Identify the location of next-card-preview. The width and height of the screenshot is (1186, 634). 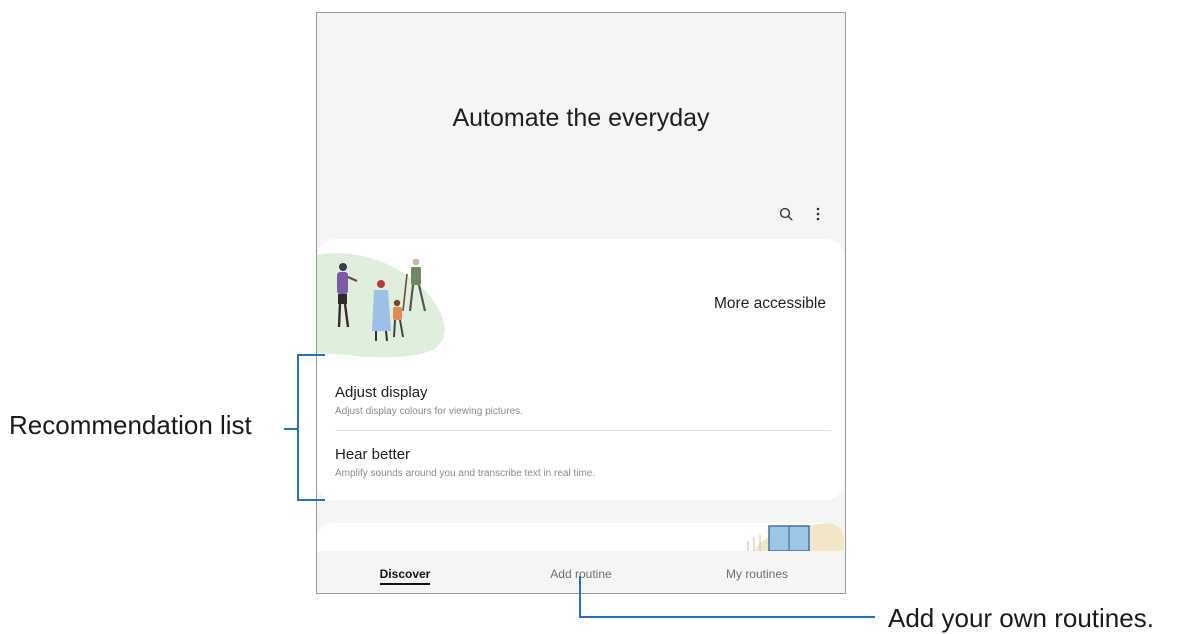
(580, 537).